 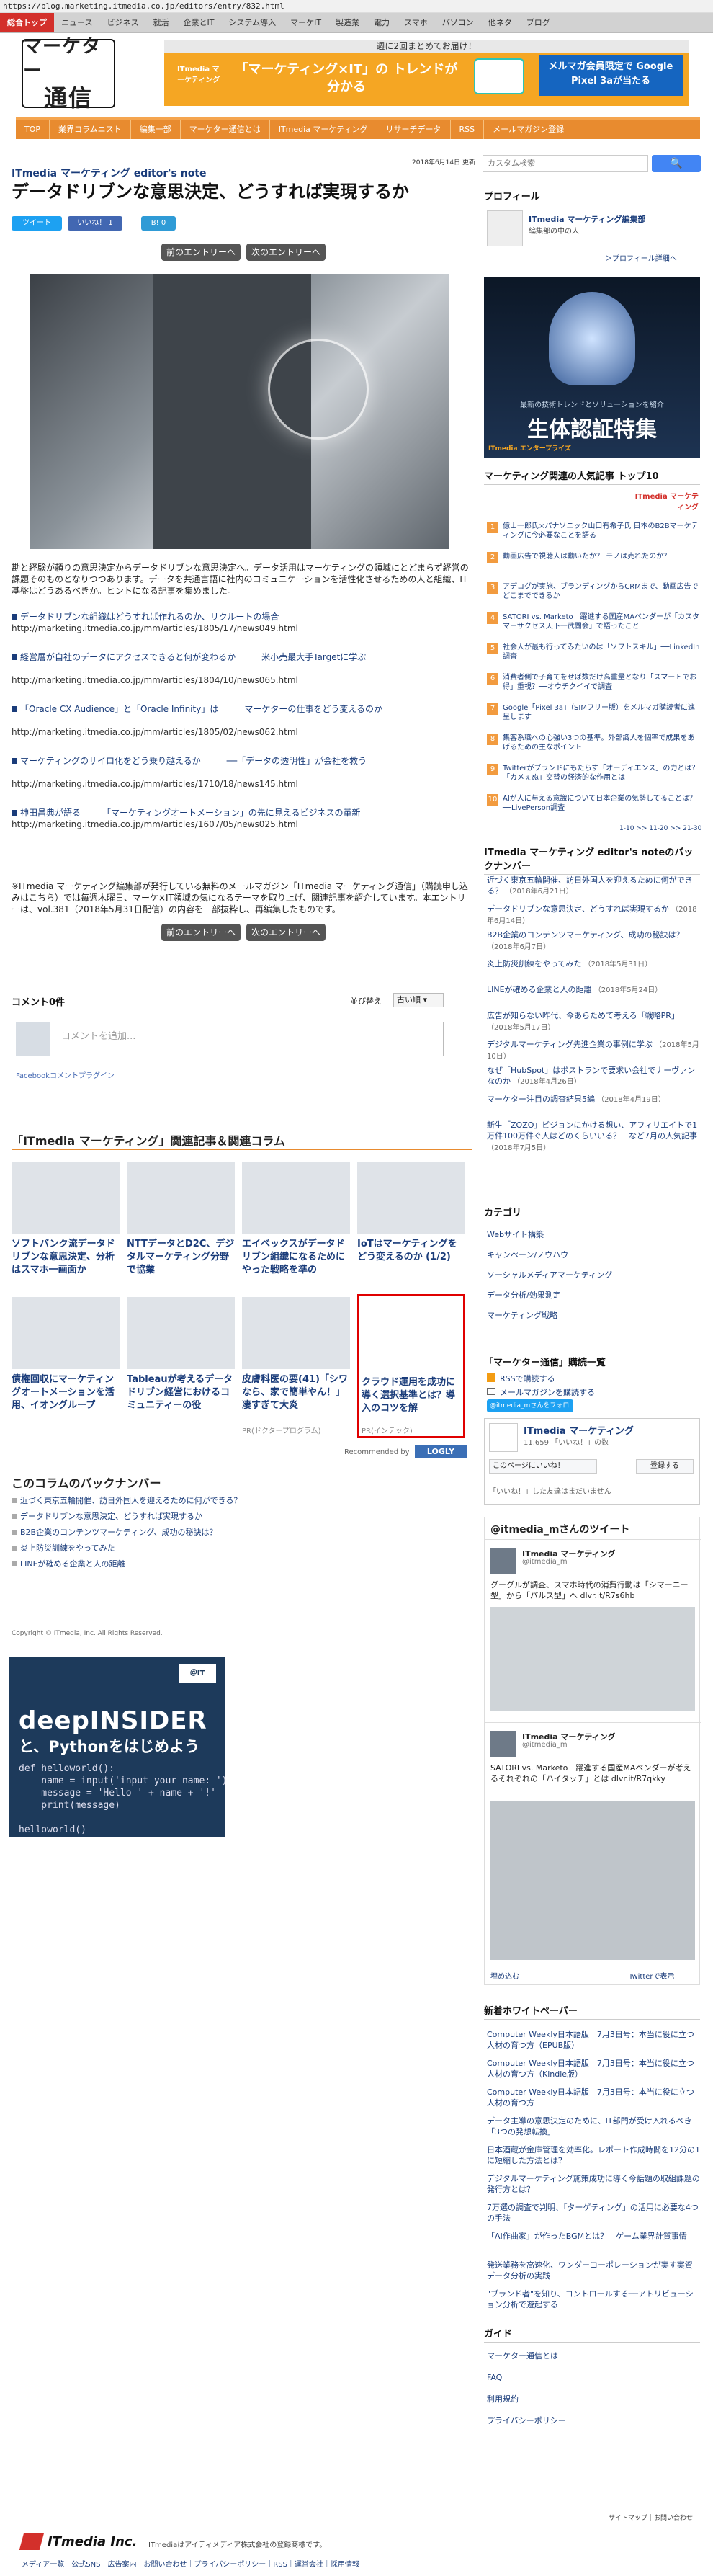 What do you see at coordinates (570, 1044) in the screenshot?
I see `editors-note-link: デジタルマーケティング先進企業の事例に学ぶ` at bounding box center [570, 1044].